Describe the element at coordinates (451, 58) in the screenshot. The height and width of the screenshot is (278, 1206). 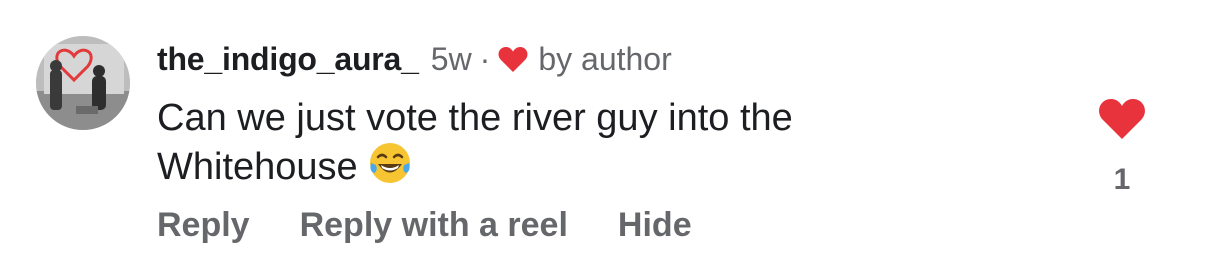
I see `timestamp: 5w` at that location.